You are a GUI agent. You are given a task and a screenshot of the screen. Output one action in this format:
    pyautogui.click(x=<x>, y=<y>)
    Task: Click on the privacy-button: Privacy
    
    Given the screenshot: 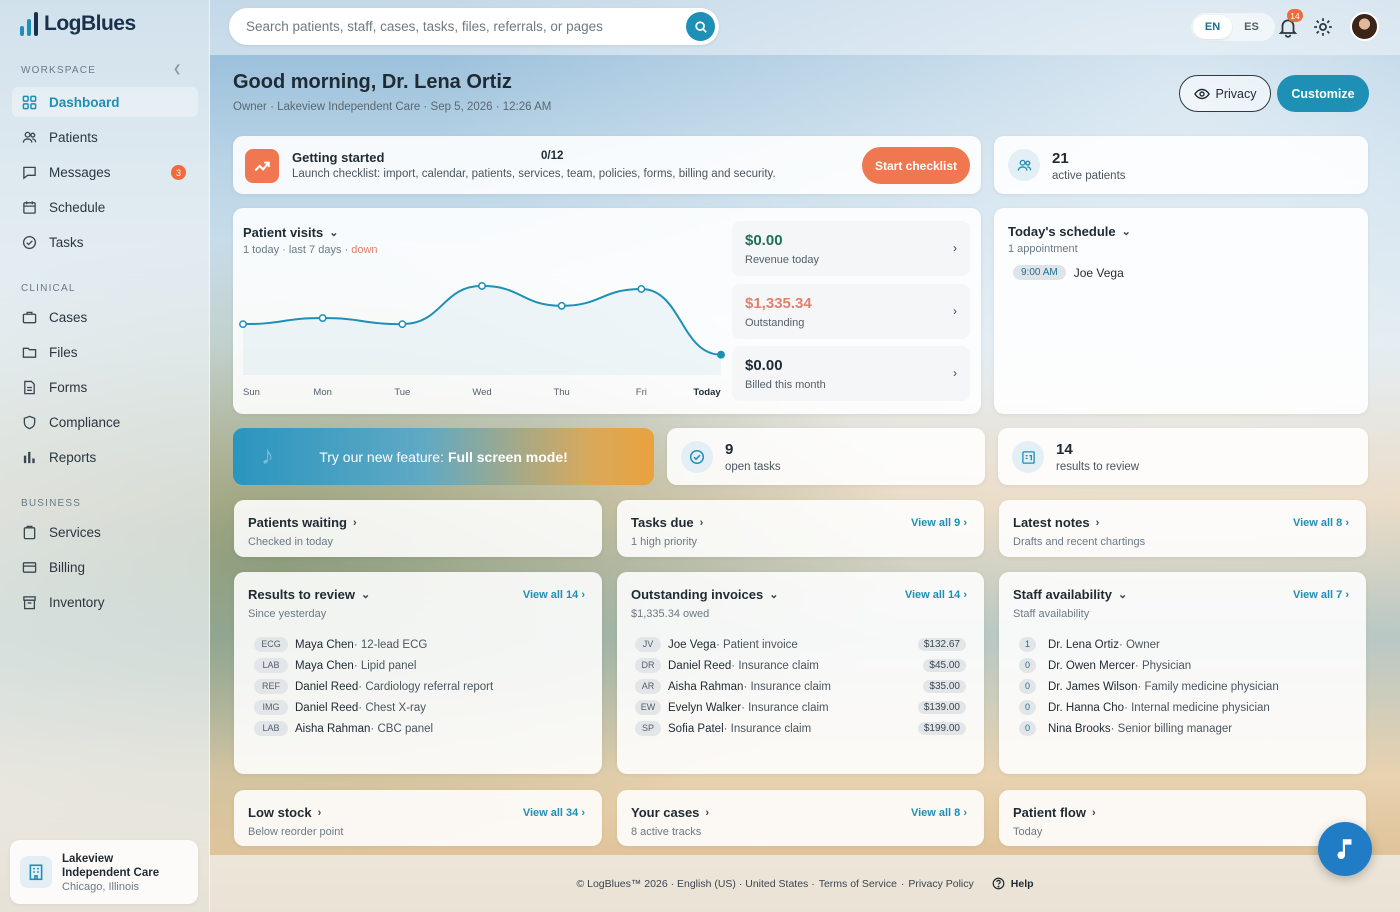 What is the action you would take?
    pyautogui.click(x=1225, y=93)
    